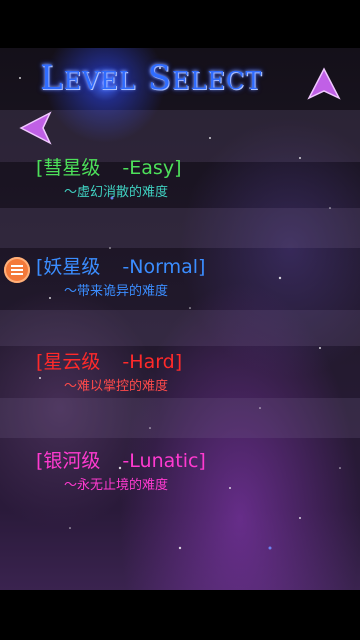  I want to click on level-lunatic-button: [银河级 -Lunatic] ～永无止境的难度, so click(186, 472).